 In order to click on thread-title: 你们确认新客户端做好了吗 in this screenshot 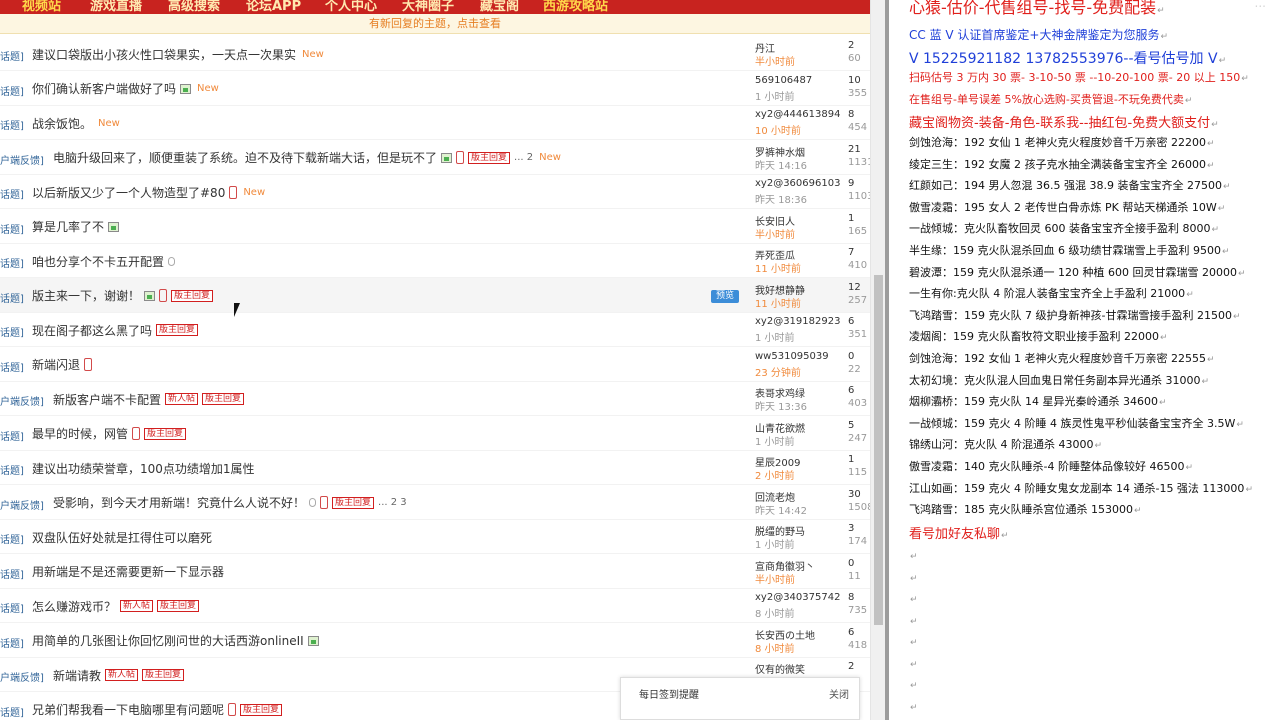, I will do `click(104, 88)`.